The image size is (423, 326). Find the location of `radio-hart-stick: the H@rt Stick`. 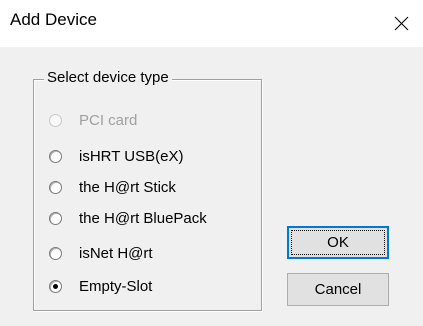

radio-hart-stick: the H@rt Stick is located at coordinates (112, 187).